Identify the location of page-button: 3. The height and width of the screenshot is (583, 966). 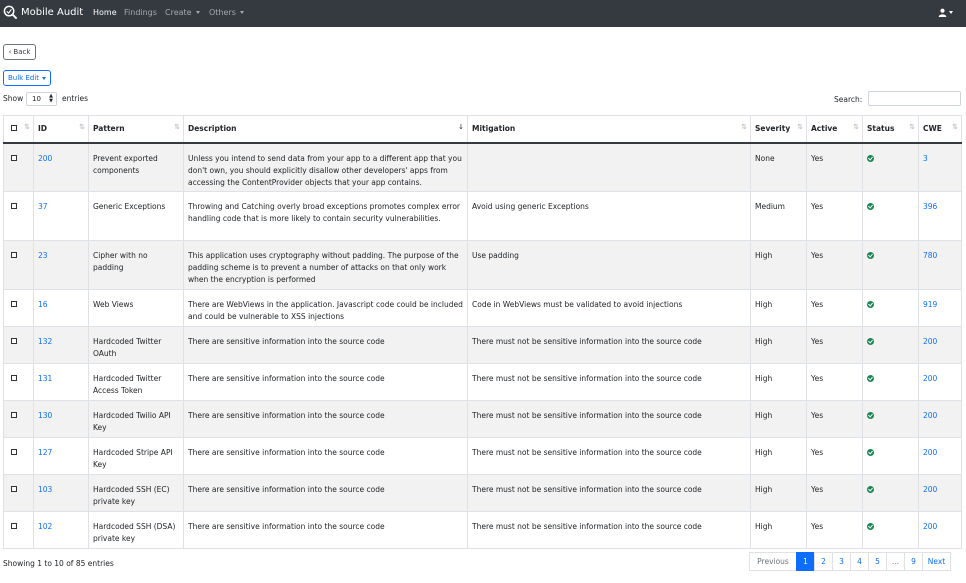
(841, 561).